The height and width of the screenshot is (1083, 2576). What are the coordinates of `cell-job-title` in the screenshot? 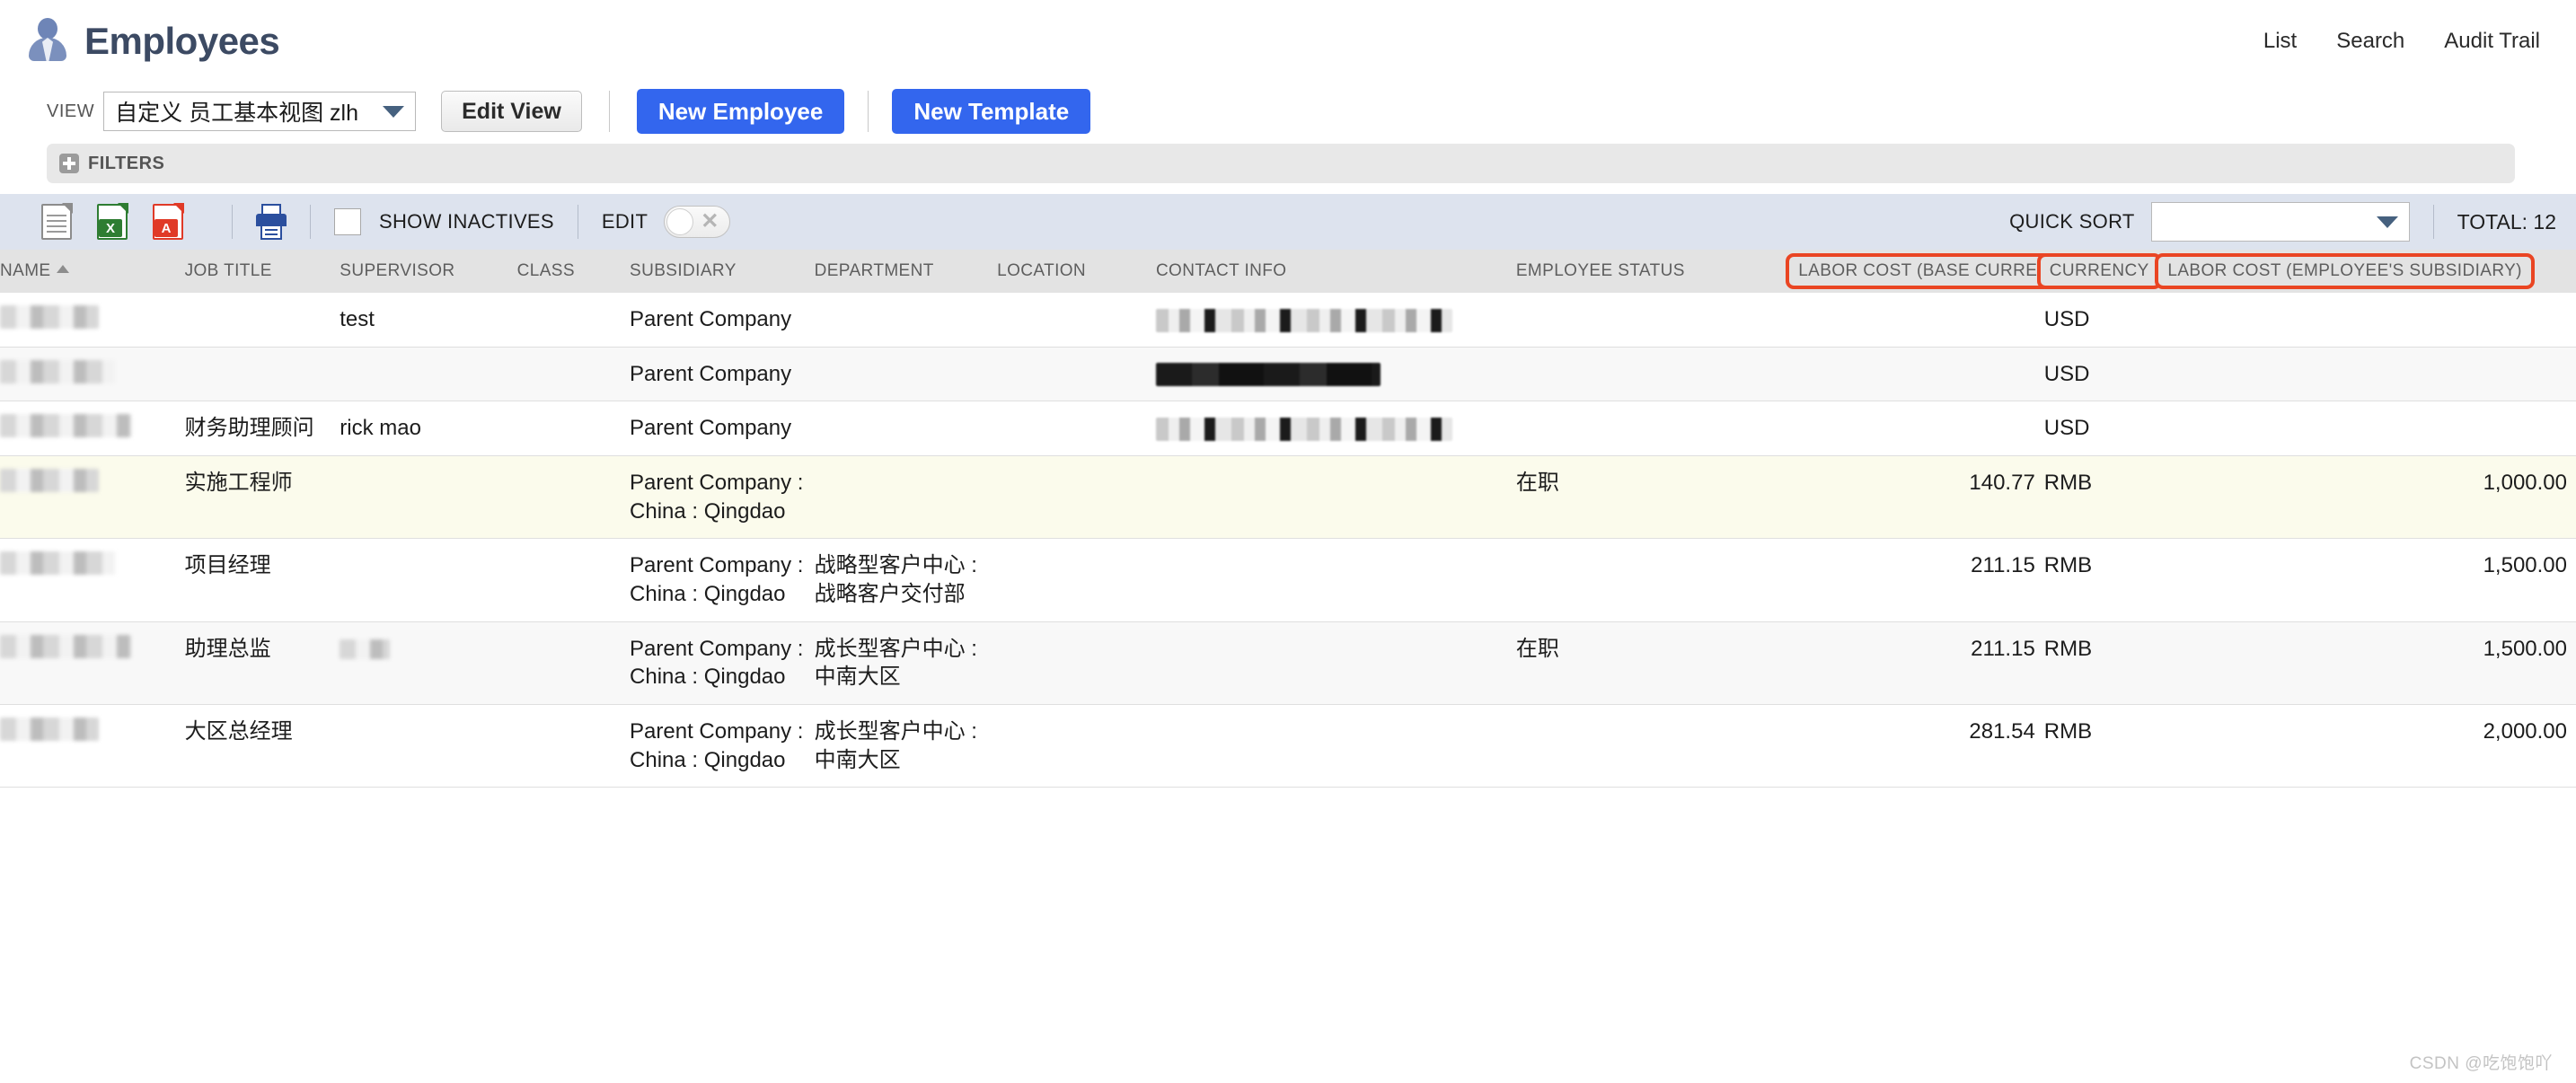 It's located at (262, 374).